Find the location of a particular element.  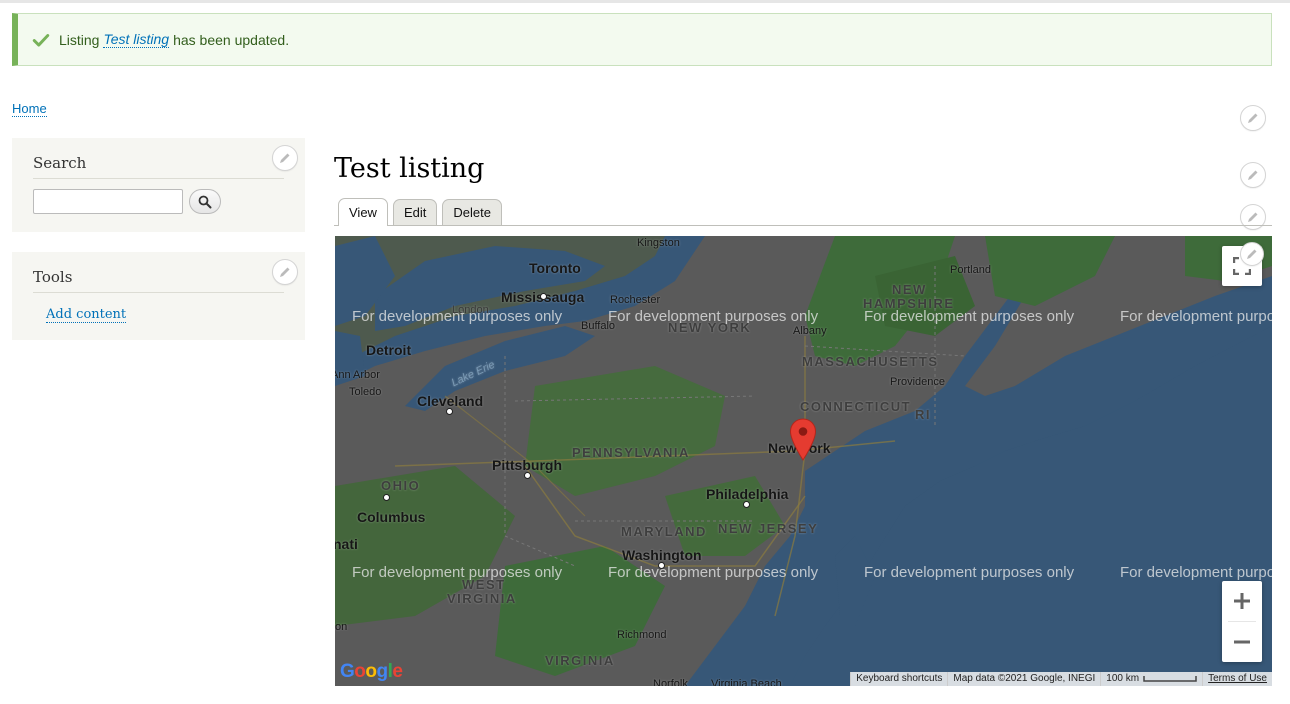

status-suffix: has been updated. is located at coordinates (231, 39).